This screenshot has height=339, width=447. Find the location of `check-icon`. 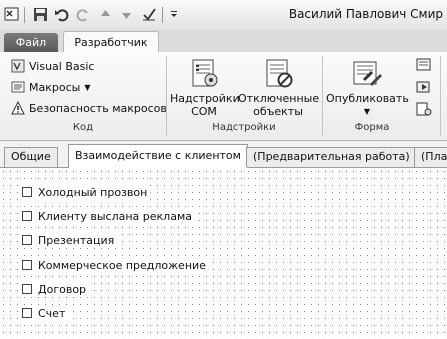

check-icon is located at coordinates (149, 14).